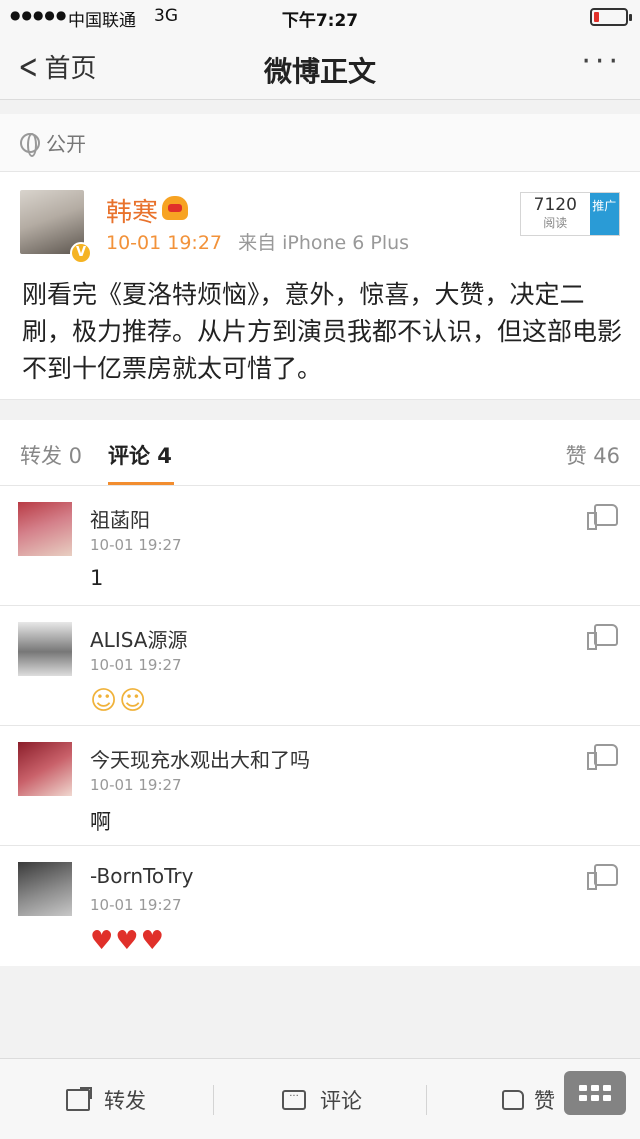 This screenshot has height=1139, width=640. Describe the element at coordinates (320, 666) in the screenshot. I see `comment-item: ALISA源源 10-01 19:27 ☺☺` at that location.